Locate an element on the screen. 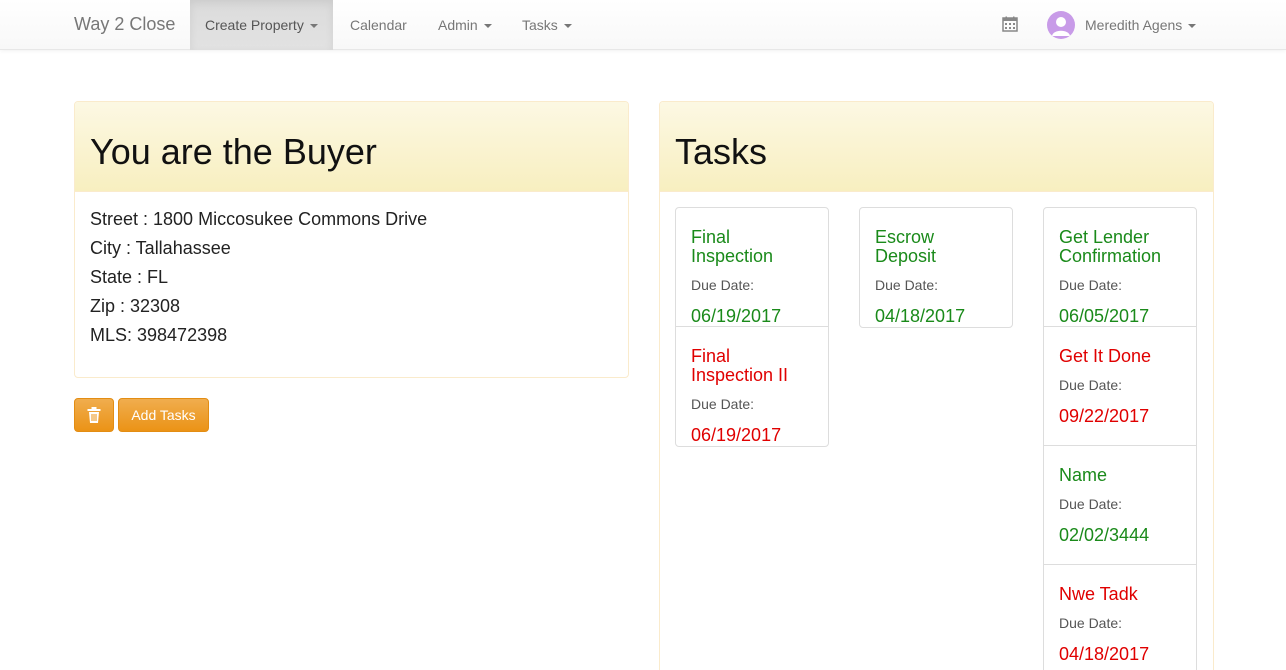  task-title: Get It Done is located at coordinates (1120, 356).